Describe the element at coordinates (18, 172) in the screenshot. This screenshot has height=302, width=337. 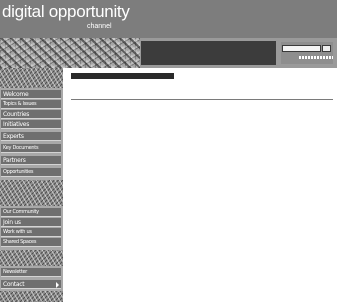
I see `sidebar-item-label: Opportunities` at that location.